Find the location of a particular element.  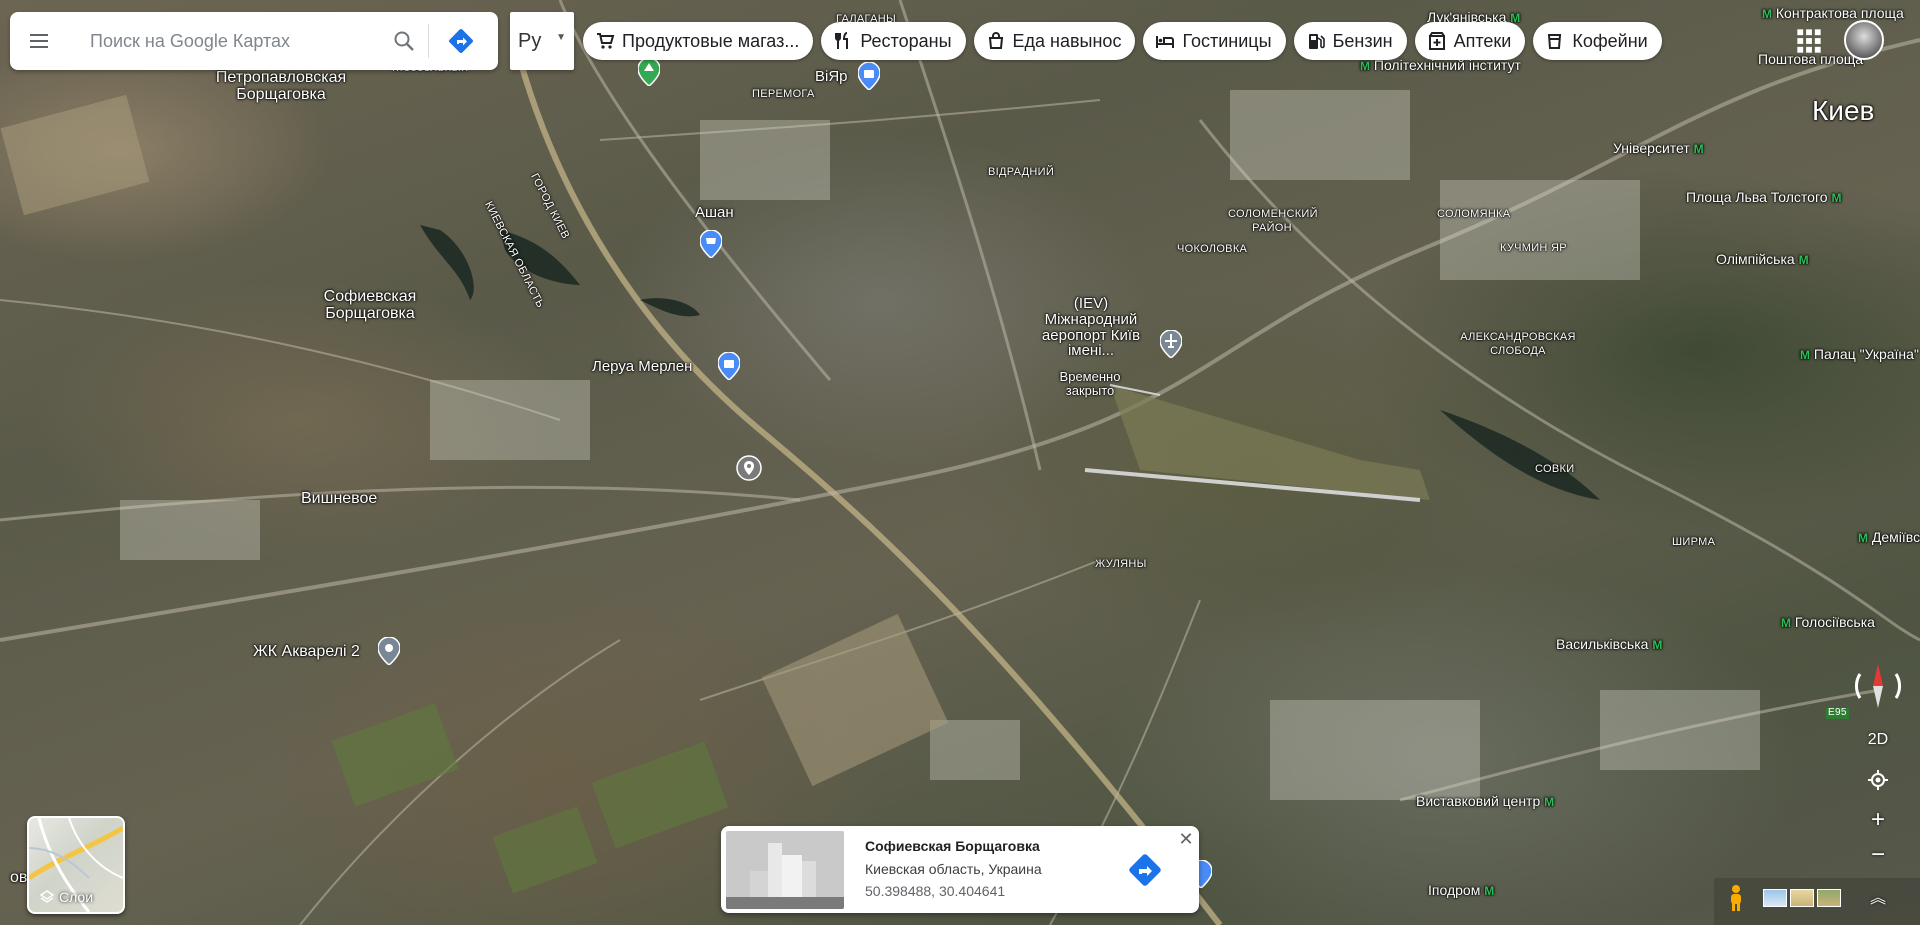

place-label-akvareli: ЖК Акварелі 2 is located at coordinates (306, 652).